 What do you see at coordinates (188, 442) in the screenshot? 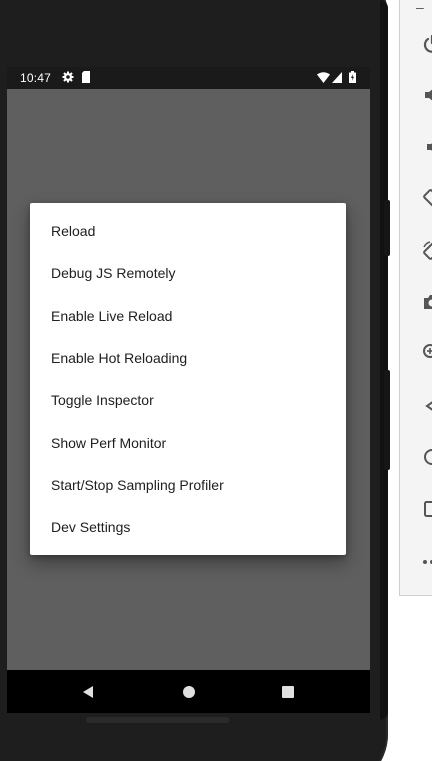
I see `menu-item-show-perf-monitor: Show Perf Monitor` at bounding box center [188, 442].